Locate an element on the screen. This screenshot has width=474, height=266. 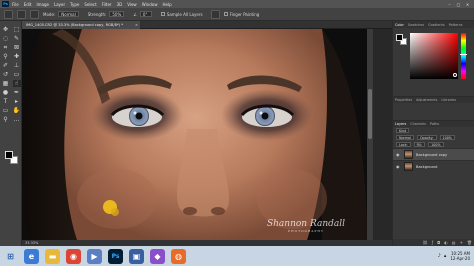
opacity-input: 100% is located at coordinates (447, 137).